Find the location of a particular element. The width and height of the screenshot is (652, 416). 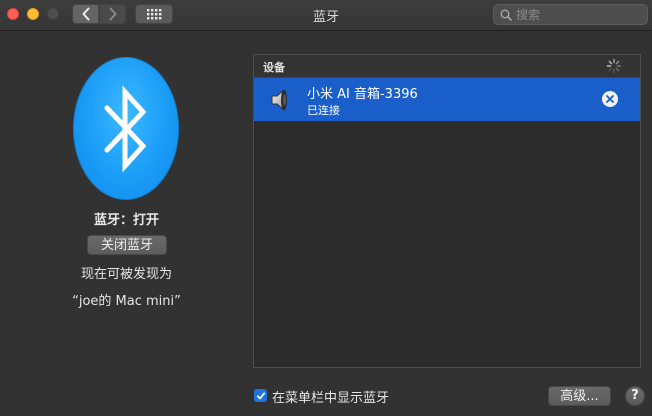

search-field is located at coordinates (570, 14).